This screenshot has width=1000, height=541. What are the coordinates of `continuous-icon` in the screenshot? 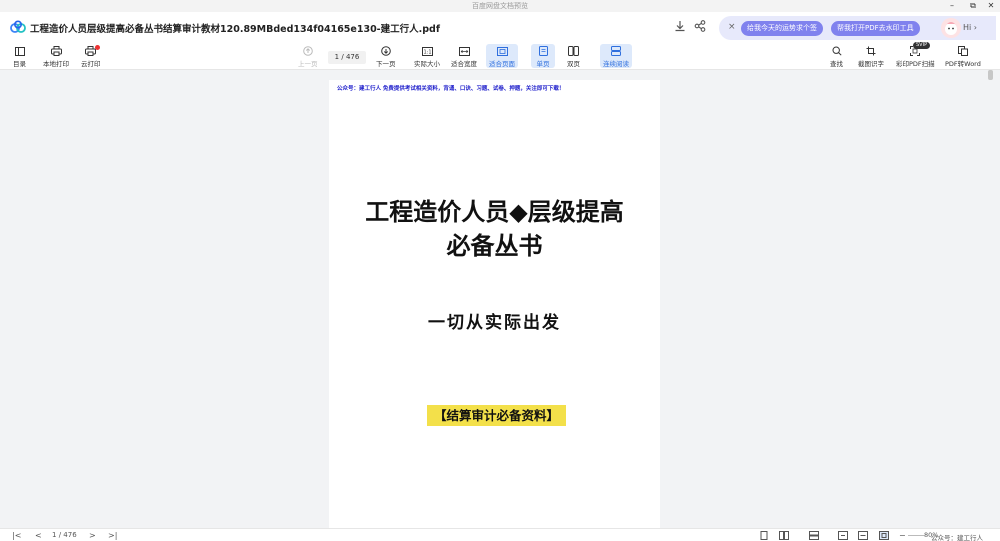 It's located at (616, 51).